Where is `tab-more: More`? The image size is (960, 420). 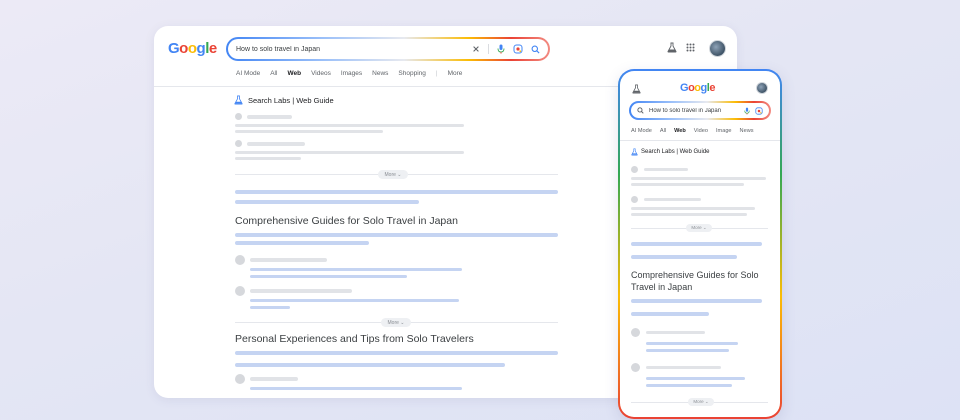
tab-more: More is located at coordinates (455, 73).